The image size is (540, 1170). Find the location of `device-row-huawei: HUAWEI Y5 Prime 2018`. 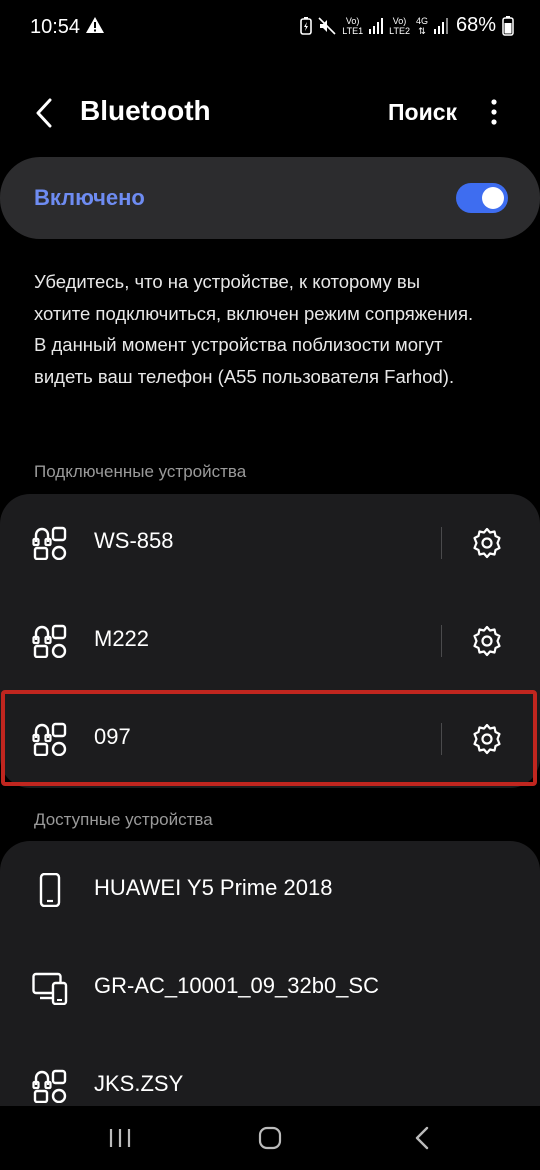

device-row-huawei: HUAWEI Y5 Prime 2018 is located at coordinates (270, 890).